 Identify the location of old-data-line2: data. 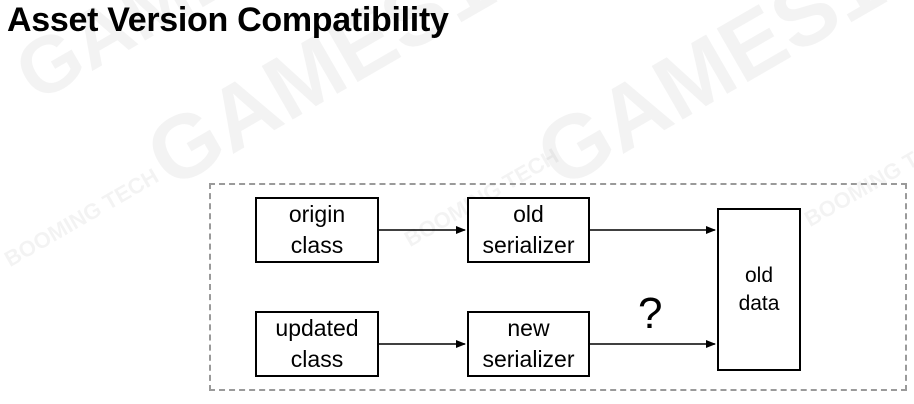
(759, 303).